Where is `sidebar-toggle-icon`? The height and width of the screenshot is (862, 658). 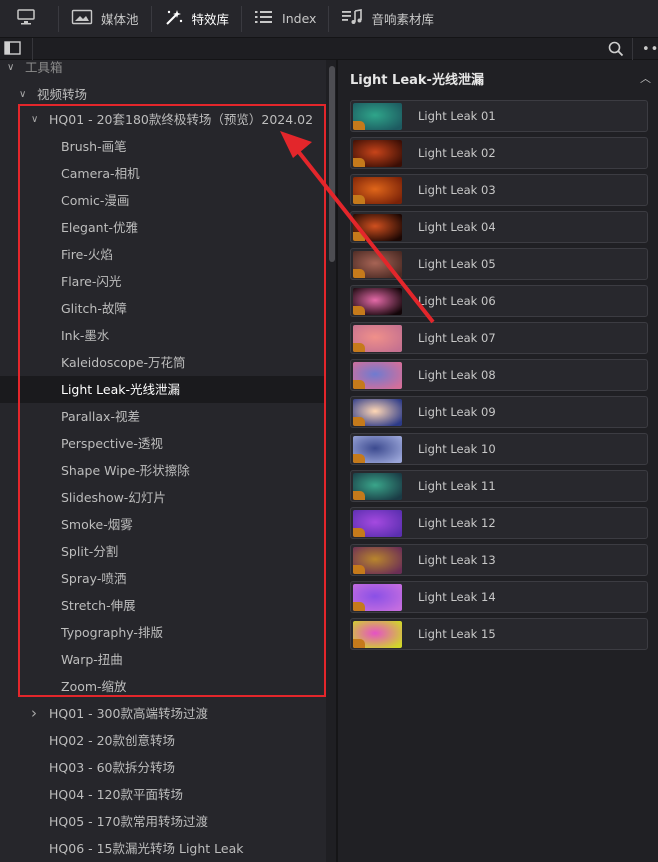 sidebar-toggle-icon is located at coordinates (13, 50).